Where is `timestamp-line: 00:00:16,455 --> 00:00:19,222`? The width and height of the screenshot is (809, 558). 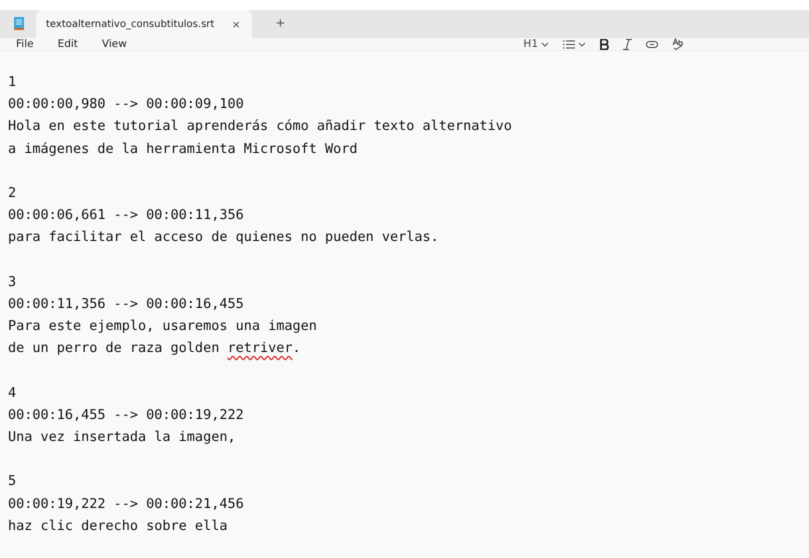 timestamp-line: 00:00:16,455 --> 00:00:19,222 is located at coordinates (126, 415).